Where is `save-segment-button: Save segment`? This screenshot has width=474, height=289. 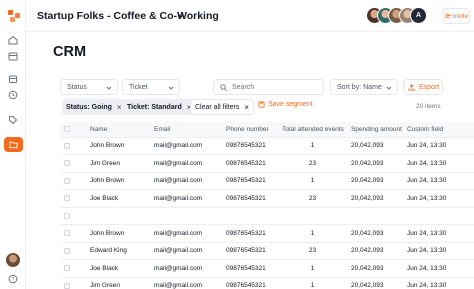 save-segment-button: Save segment is located at coordinates (285, 104).